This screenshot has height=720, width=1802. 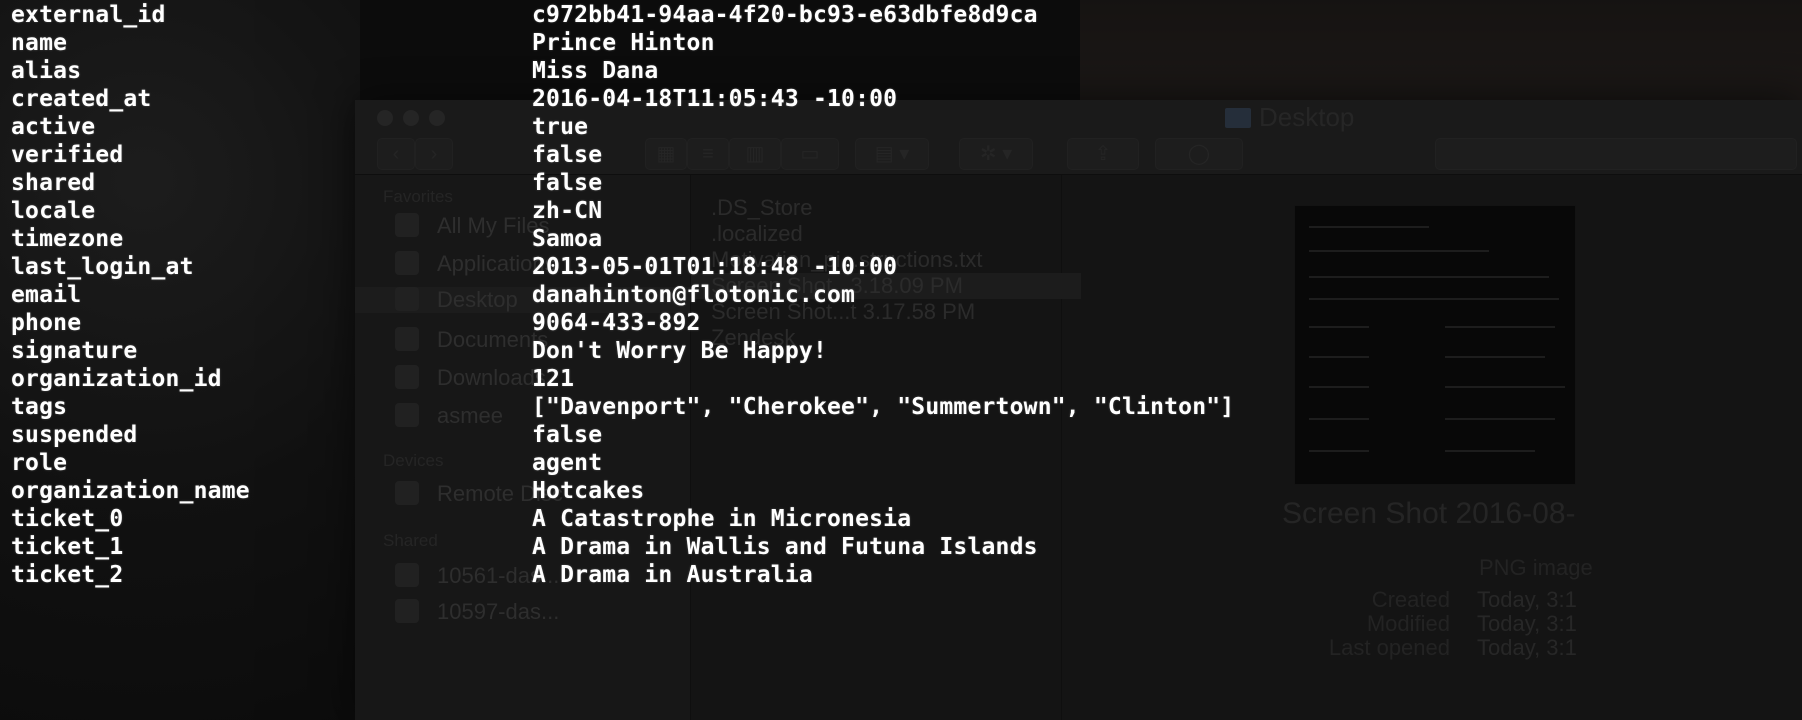 What do you see at coordinates (396, 154) in the screenshot?
I see `back-button: ‹` at bounding box center [396, 154].